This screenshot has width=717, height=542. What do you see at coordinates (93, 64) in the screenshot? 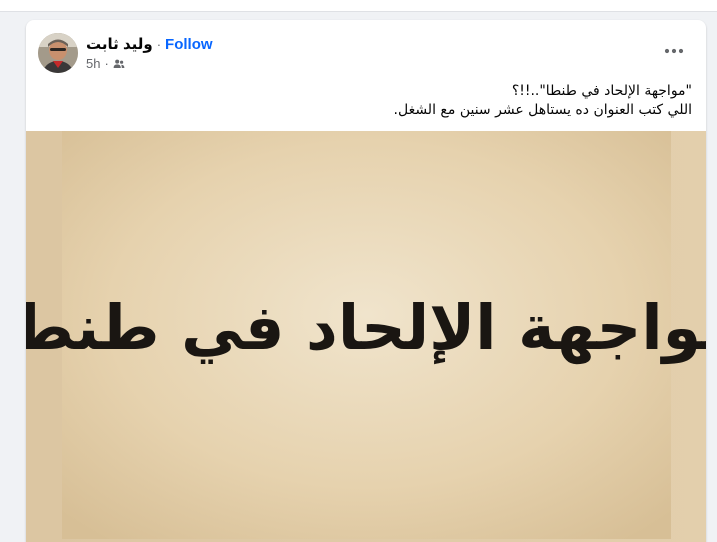
I see `post-timestamp: 5h` at bounding box center [93, 64].